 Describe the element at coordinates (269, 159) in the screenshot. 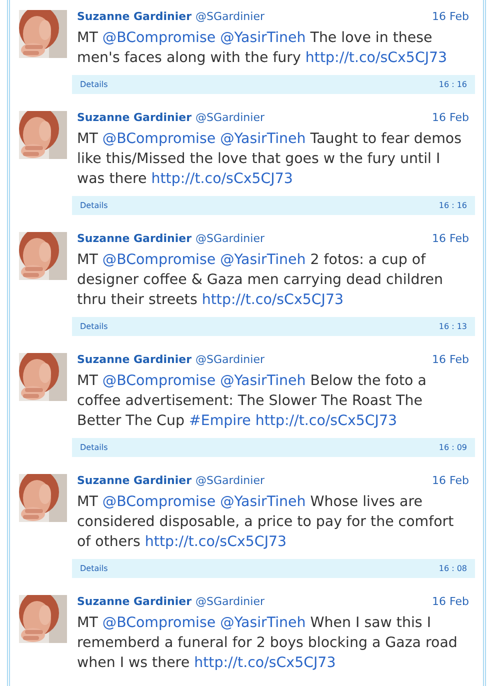

I see `tweet-text: MT @BCompromise @YasirTineh Taught to fear demos like this/Missed the love that goes w the fury until I was there http://t.co/sCx5CJ73` at that location.